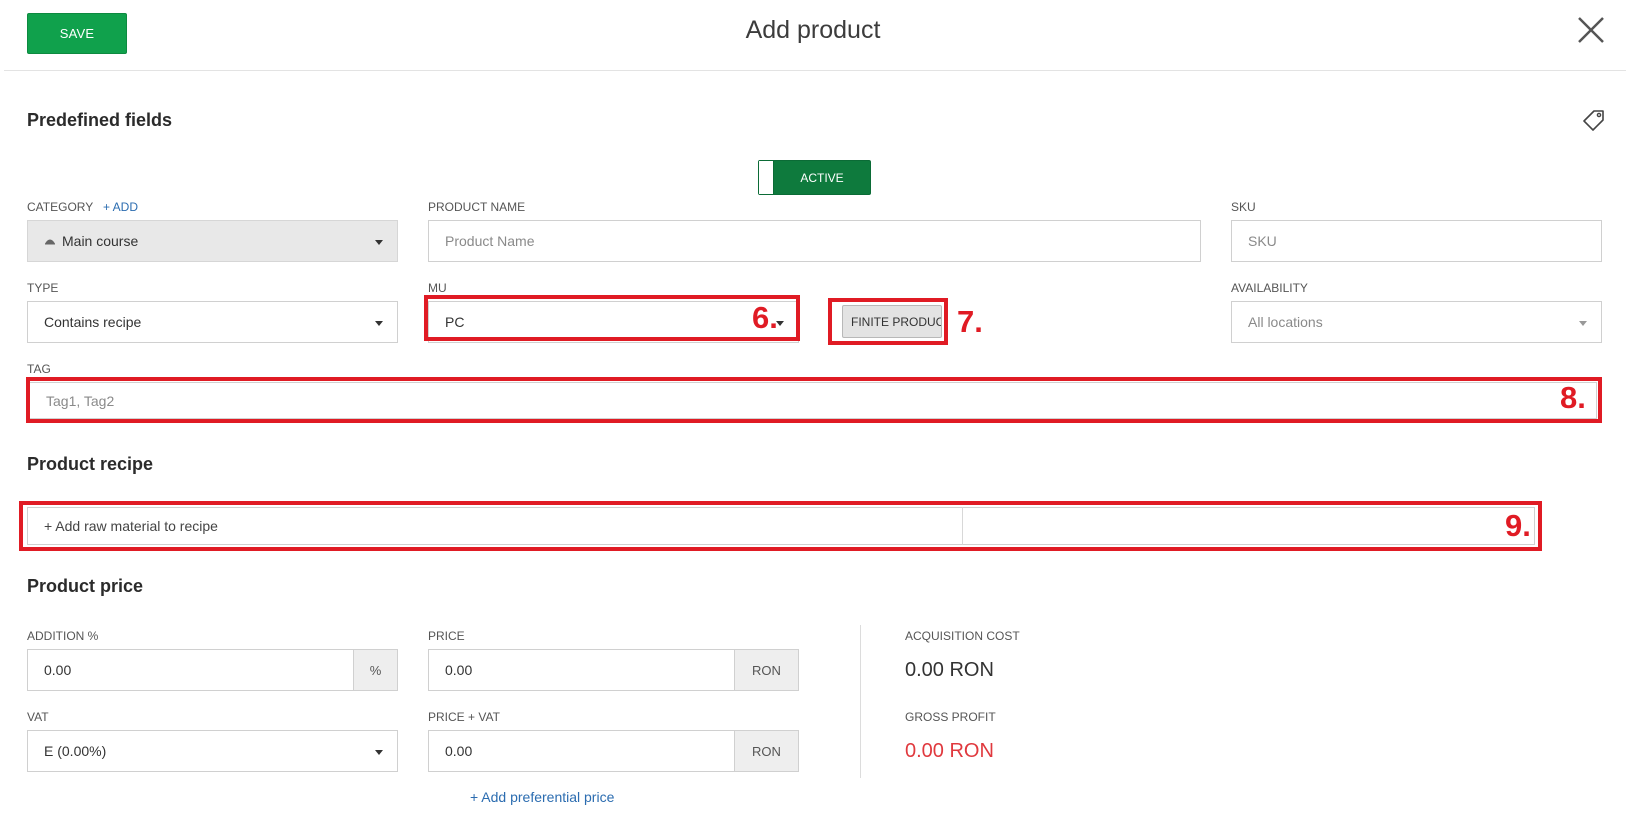 This screenshot has height=831, width=1626. What do you see at coordinates (459, 670) in the screenshot?
I see `price-value: 0.00` at bounding box center [459, 670].